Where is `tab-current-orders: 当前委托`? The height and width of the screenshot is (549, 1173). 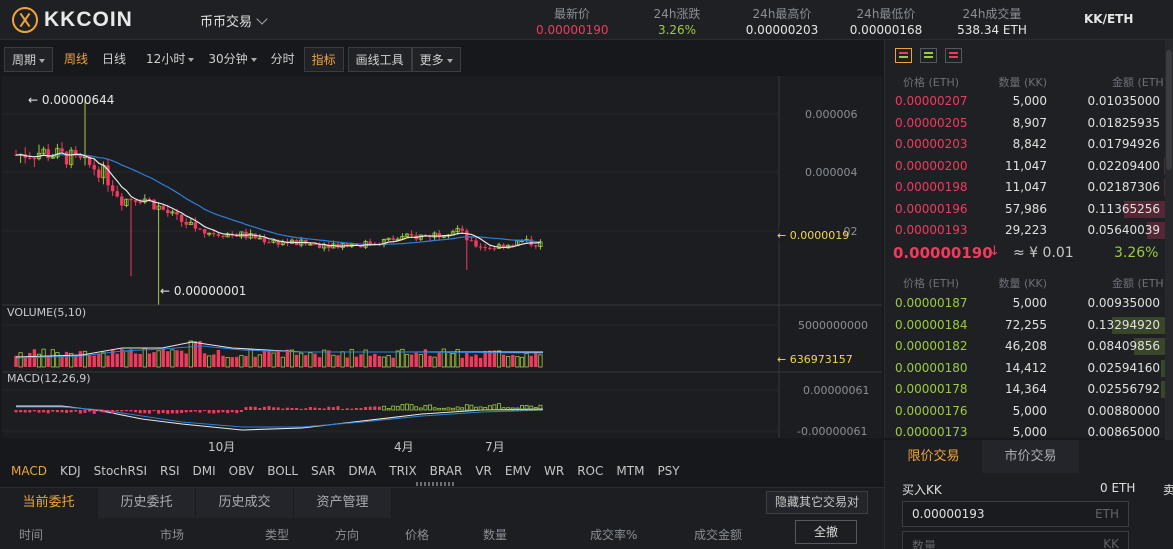
tab-current-orders: 当前委托 is located at coordinates (49, 503).